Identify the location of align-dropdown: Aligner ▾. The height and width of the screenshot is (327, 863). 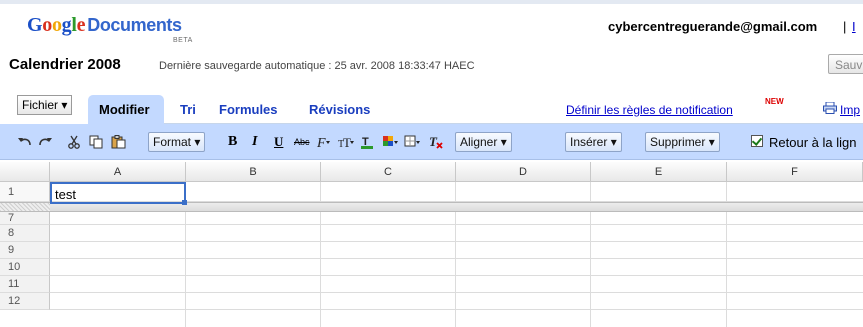
(483, 142).